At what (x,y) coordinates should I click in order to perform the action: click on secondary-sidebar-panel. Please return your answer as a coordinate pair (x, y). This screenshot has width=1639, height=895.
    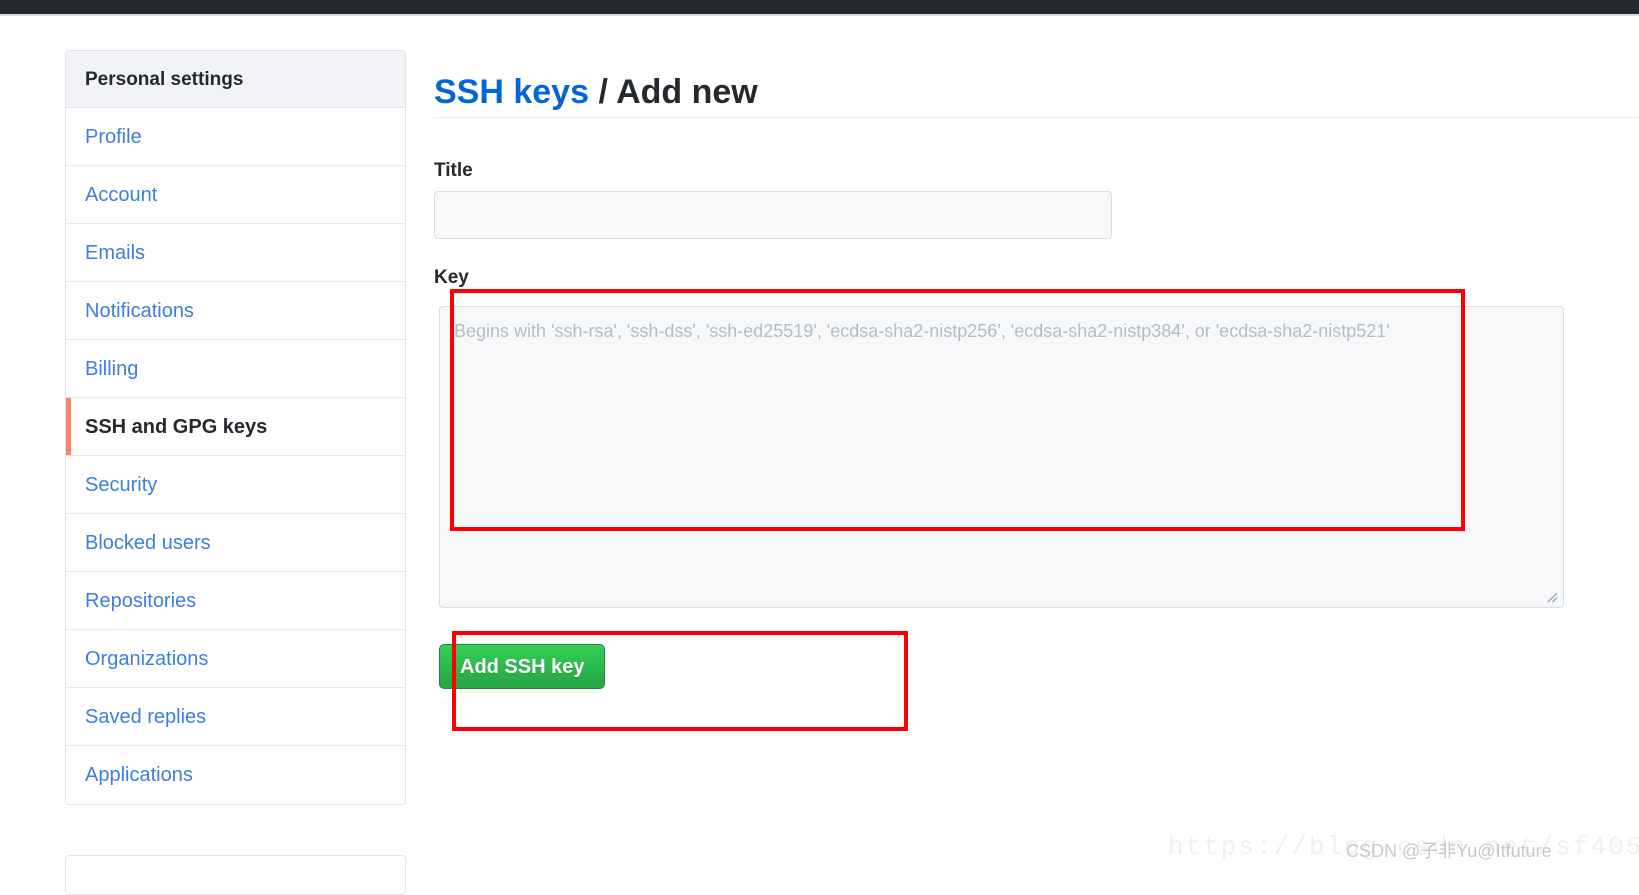
    Looking at the image, I should click on (235, 875).